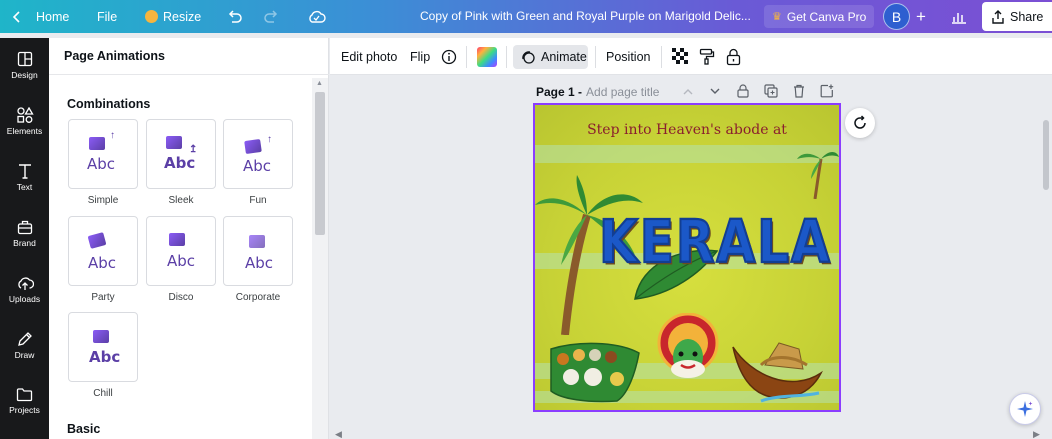 This screenshot has height=439, width=1052. What do you see at coordinates (688, 349) in the screenshot?
I see `kathakali-face-illustration` at bounding box center [688, 349].